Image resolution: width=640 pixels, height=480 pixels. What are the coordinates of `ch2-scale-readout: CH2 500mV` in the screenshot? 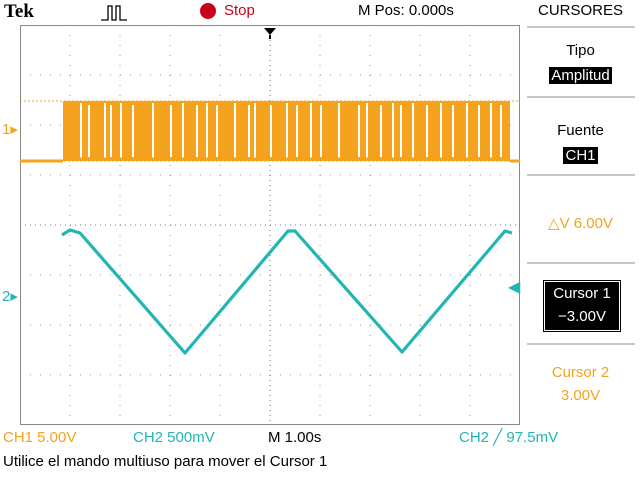 It's located at (174, 437).